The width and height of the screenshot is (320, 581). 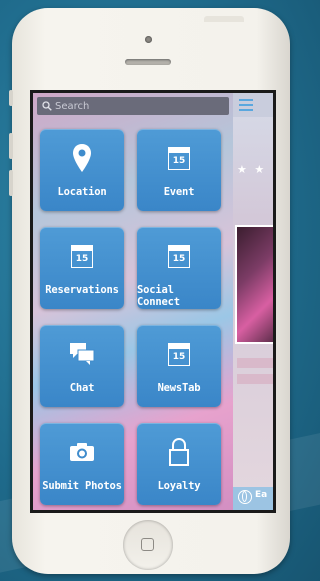 I want to click on tile-loyalty: Loyalty, so click(x=179, y=464).